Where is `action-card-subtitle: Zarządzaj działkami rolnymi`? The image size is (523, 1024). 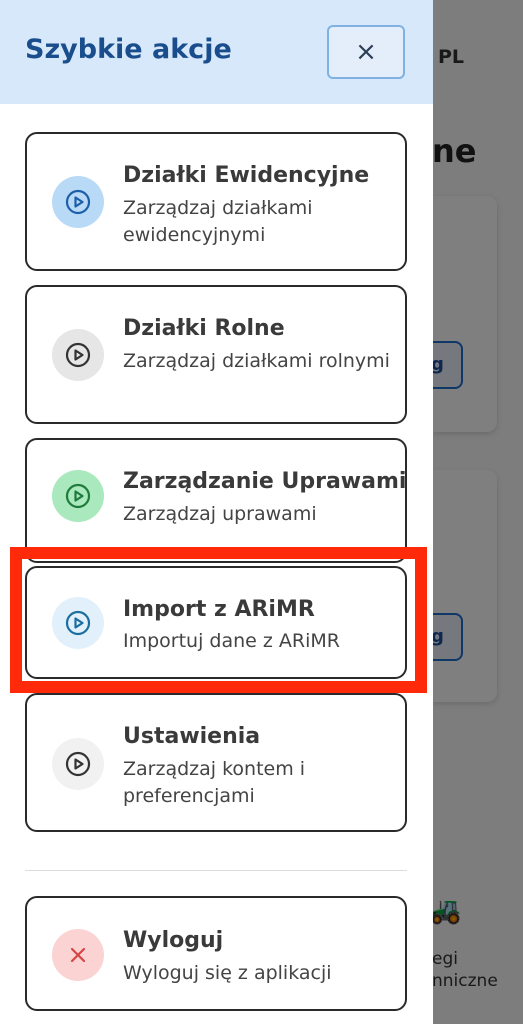
action-card-subtitle: Zarządzaj działkami rolnymi is located at coordinates (256, 361).